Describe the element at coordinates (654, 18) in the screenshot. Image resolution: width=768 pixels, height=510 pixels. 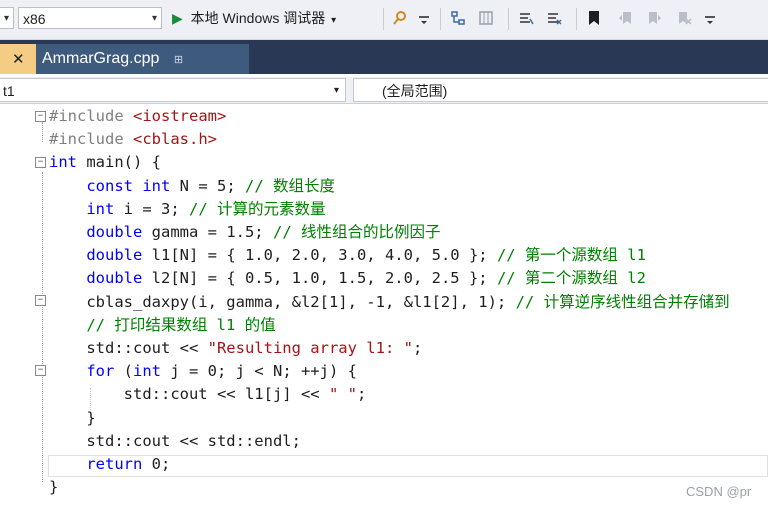
I see `next-bookmark-icon` at that location.